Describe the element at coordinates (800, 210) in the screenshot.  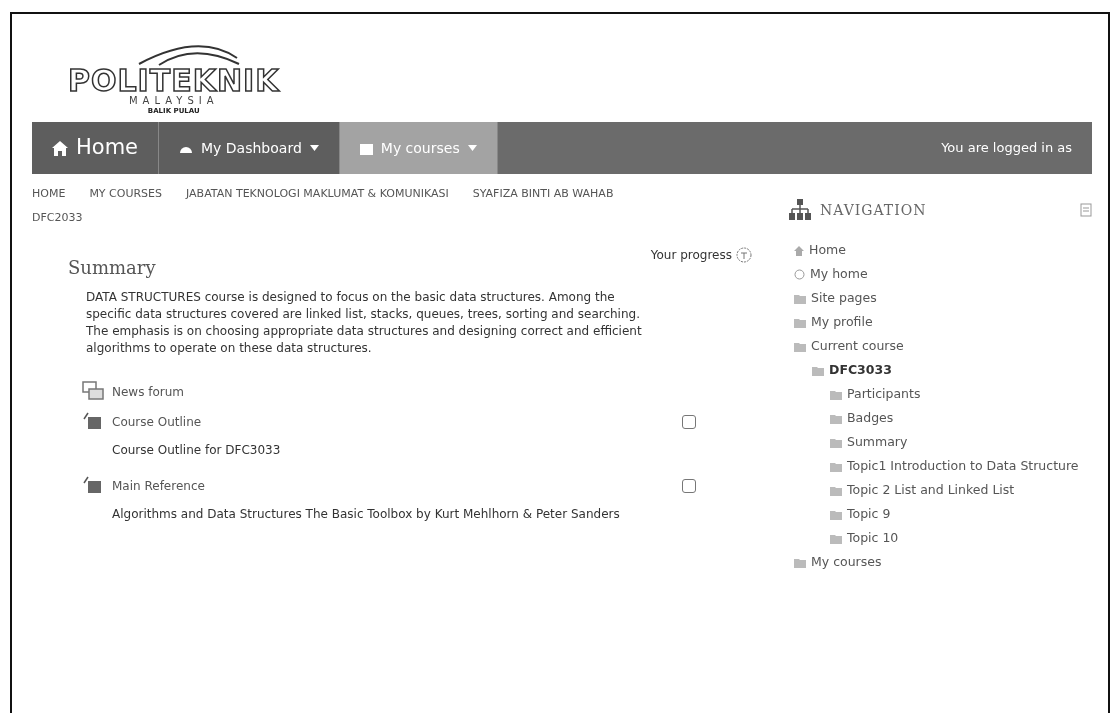
I see `sitemap-icon` at that location.